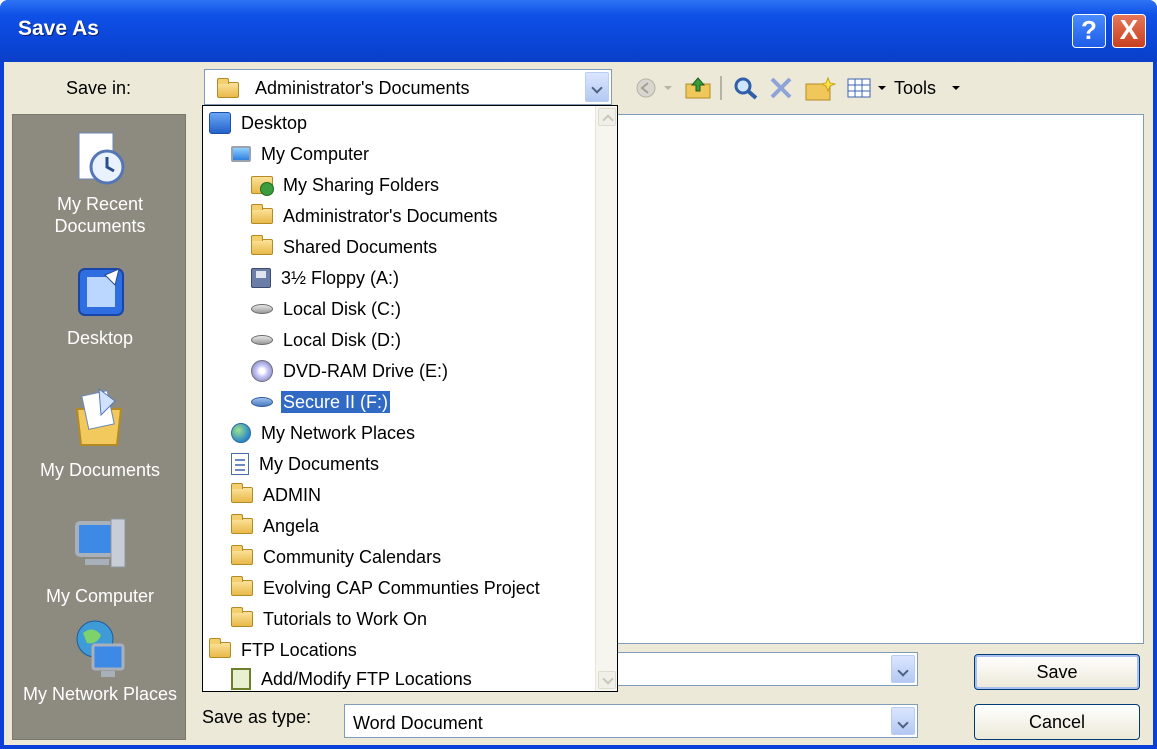  I want to click on title-bar: Save As ? X, so click(578, 31).